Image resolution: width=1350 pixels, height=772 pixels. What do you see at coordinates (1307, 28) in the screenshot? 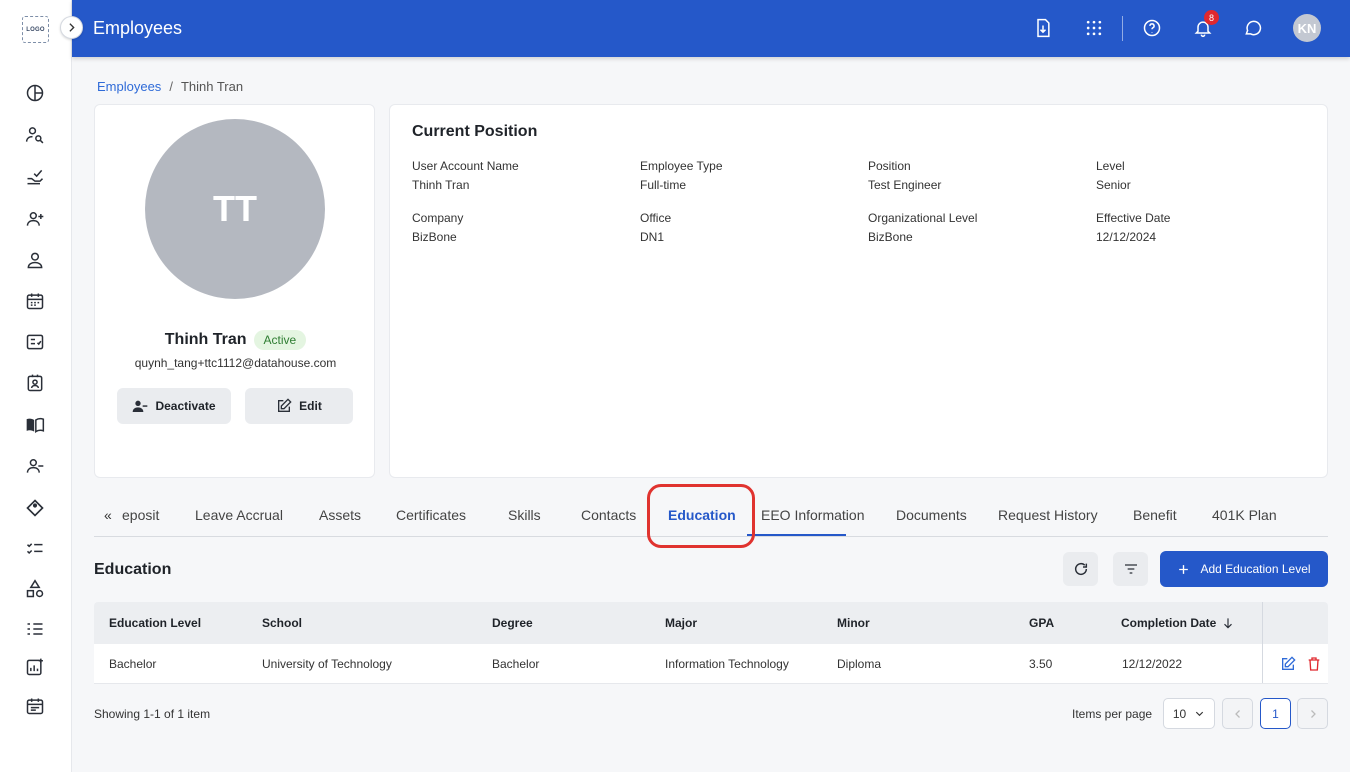
I see `user-avatar: KN` at bounding box center [1307, 28].